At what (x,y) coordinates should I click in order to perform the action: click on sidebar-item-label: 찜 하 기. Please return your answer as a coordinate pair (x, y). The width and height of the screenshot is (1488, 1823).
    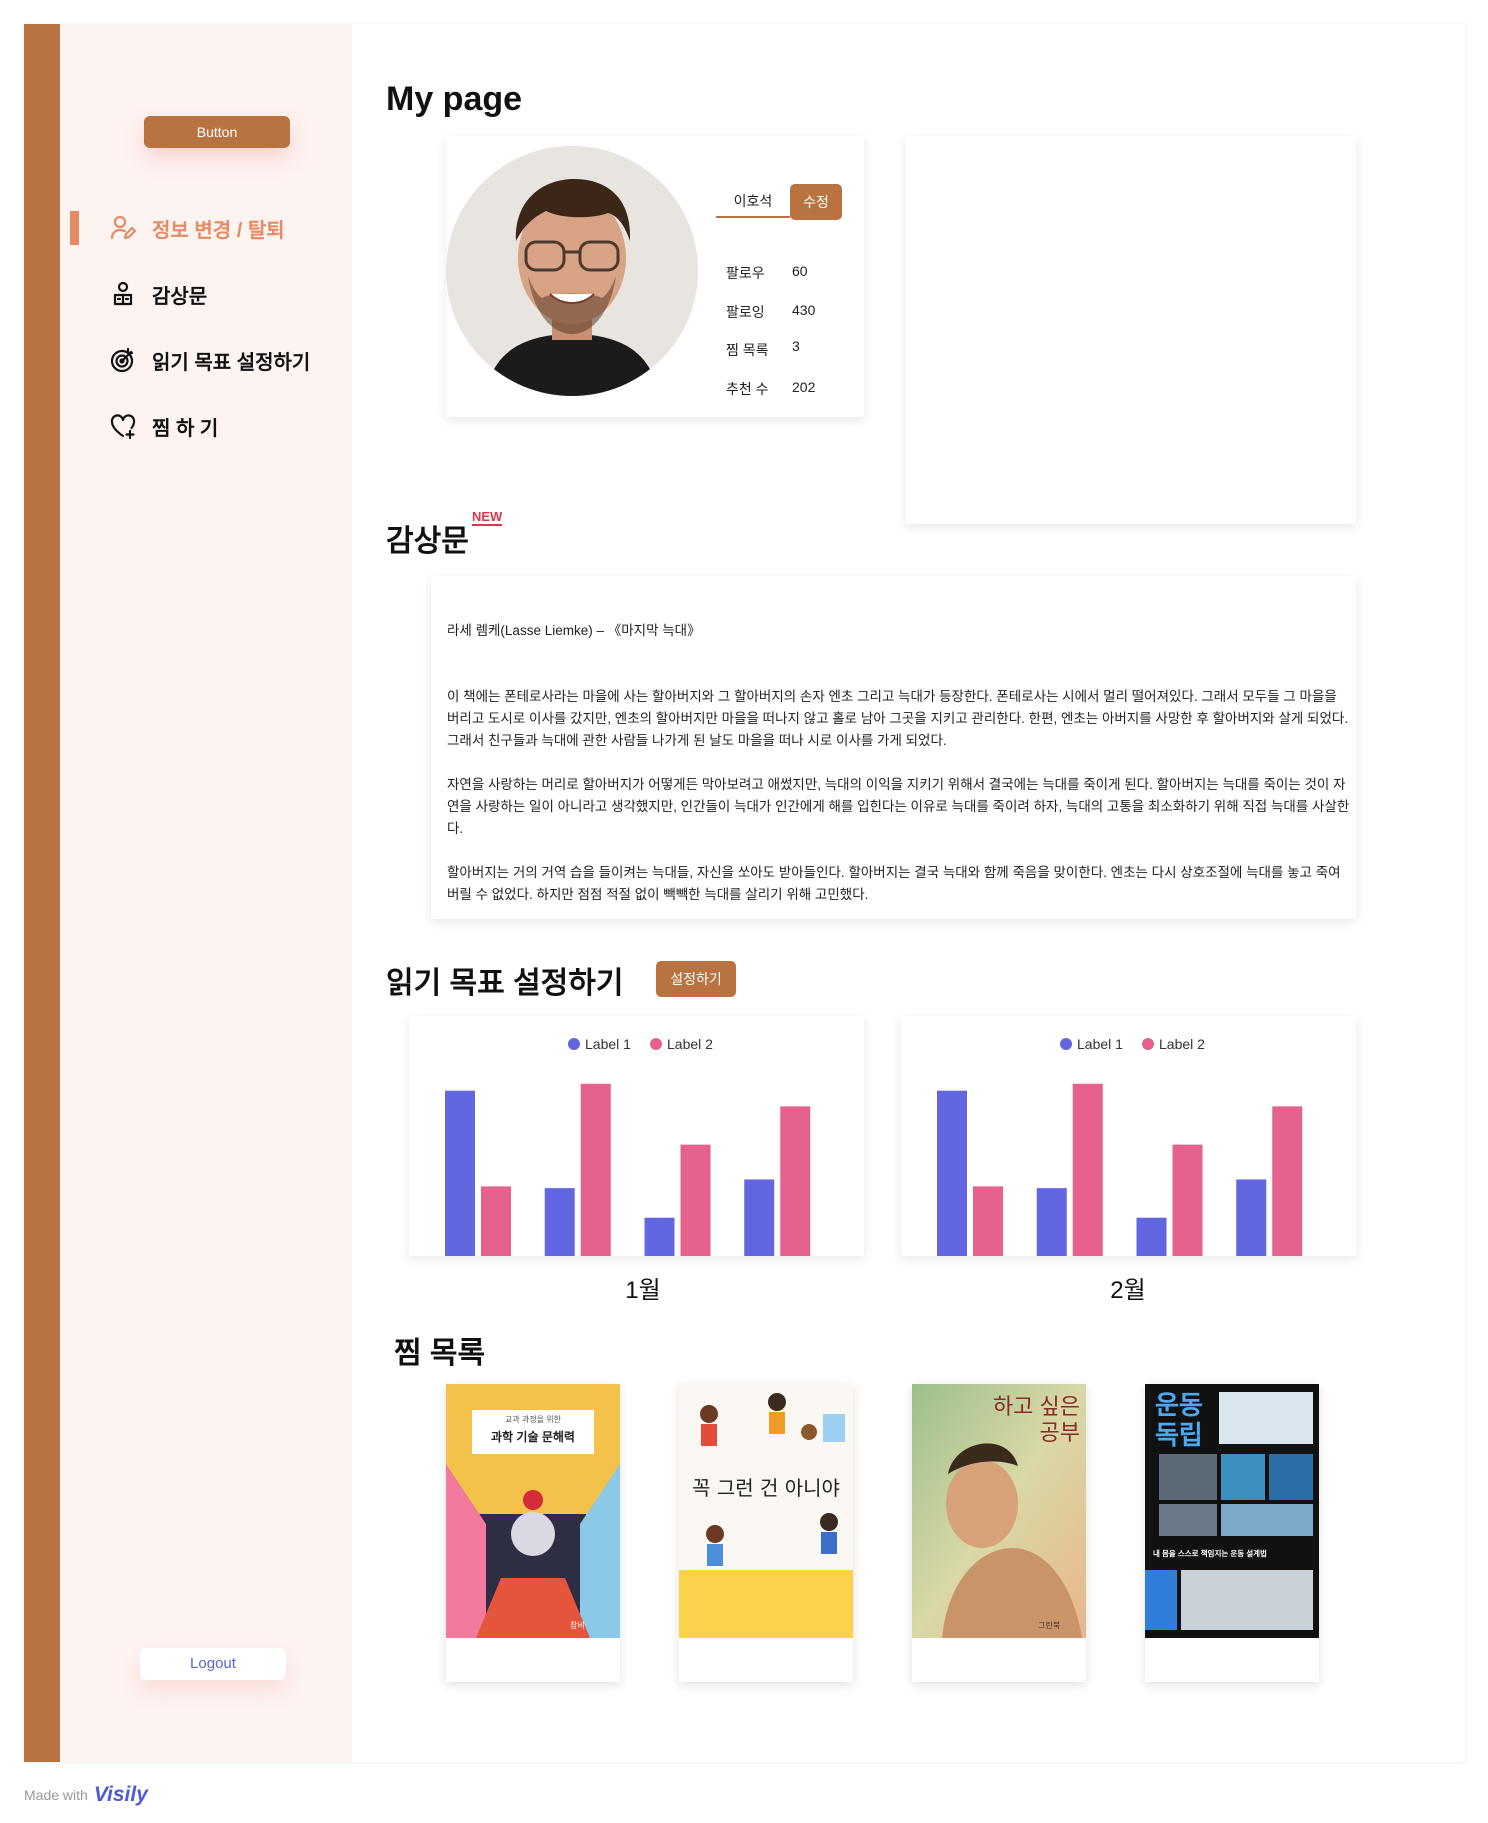
    Looking at the image, I should click on (185, 428).